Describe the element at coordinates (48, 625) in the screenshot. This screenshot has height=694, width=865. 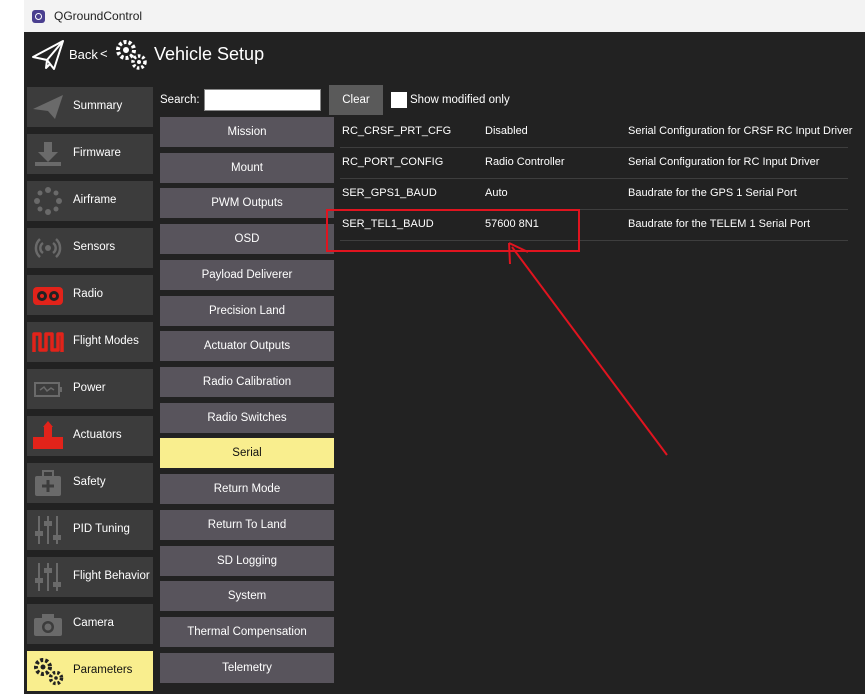
I see `camera-icon` at that location.